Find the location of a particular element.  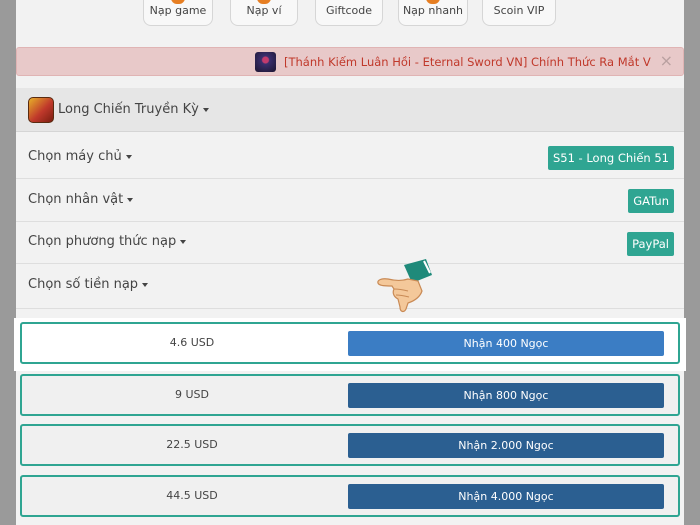

close-icon: × is located at coordinates (666, 61).